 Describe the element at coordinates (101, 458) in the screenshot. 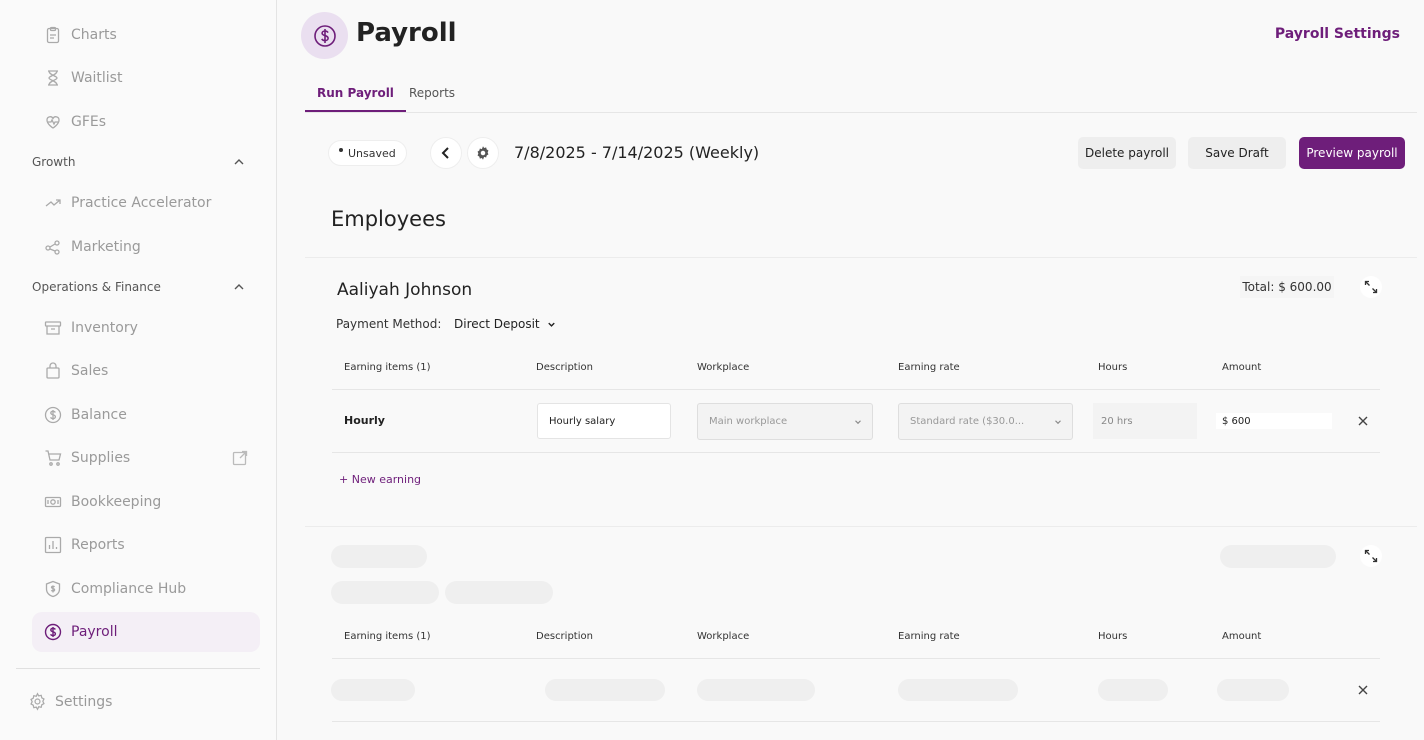

I see `sidebar-item-label: Supplies` at that location.